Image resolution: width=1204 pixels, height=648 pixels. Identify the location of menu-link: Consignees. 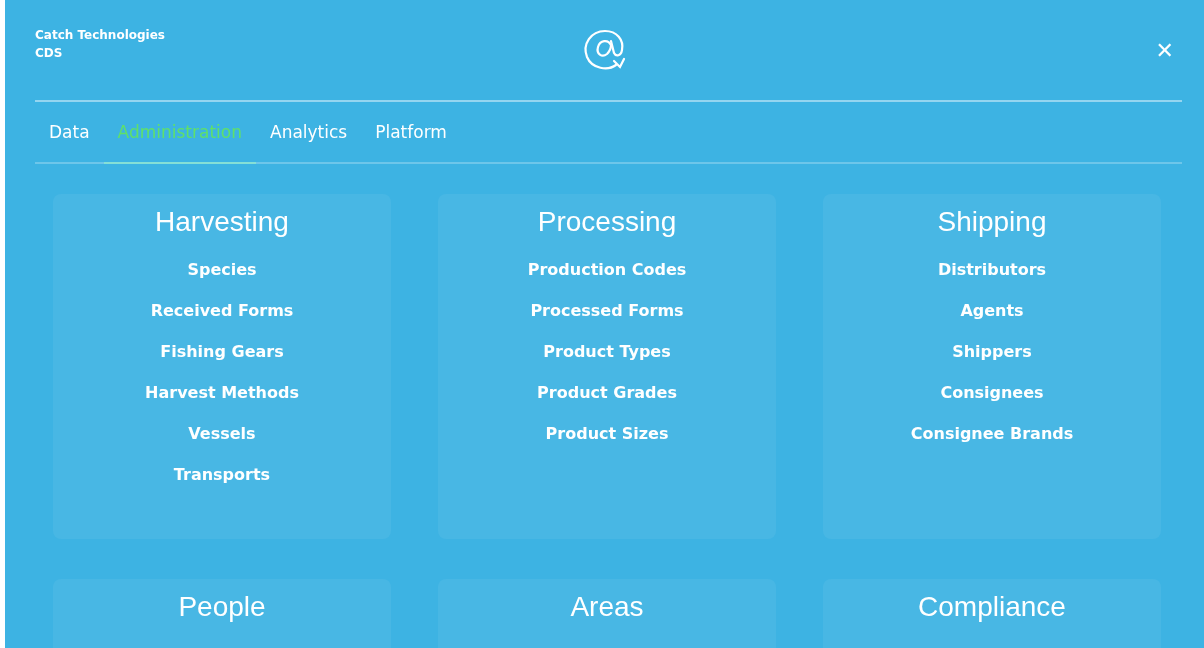
(992, 393).